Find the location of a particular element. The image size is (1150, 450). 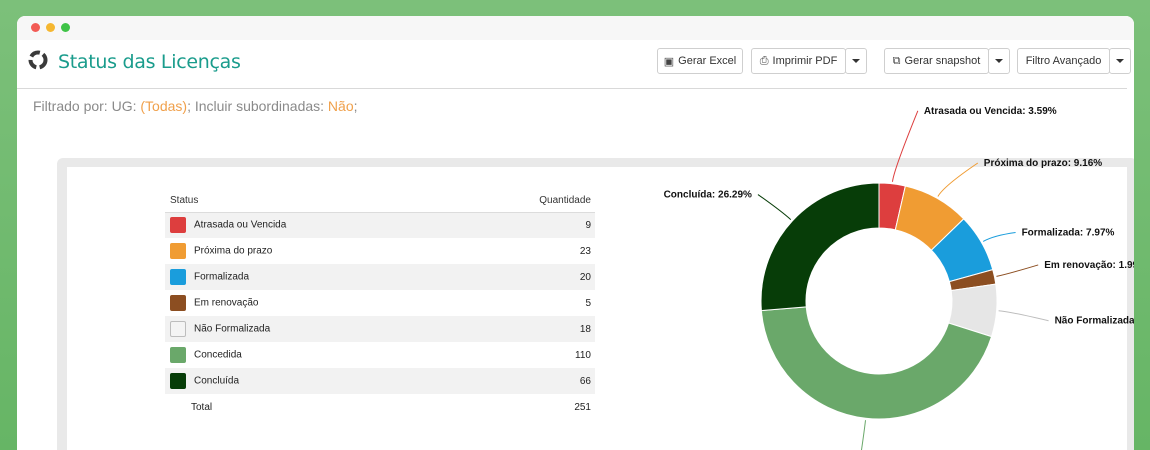

data-label: Não Formalizada: 7. is located at coordinates (1094, 321).